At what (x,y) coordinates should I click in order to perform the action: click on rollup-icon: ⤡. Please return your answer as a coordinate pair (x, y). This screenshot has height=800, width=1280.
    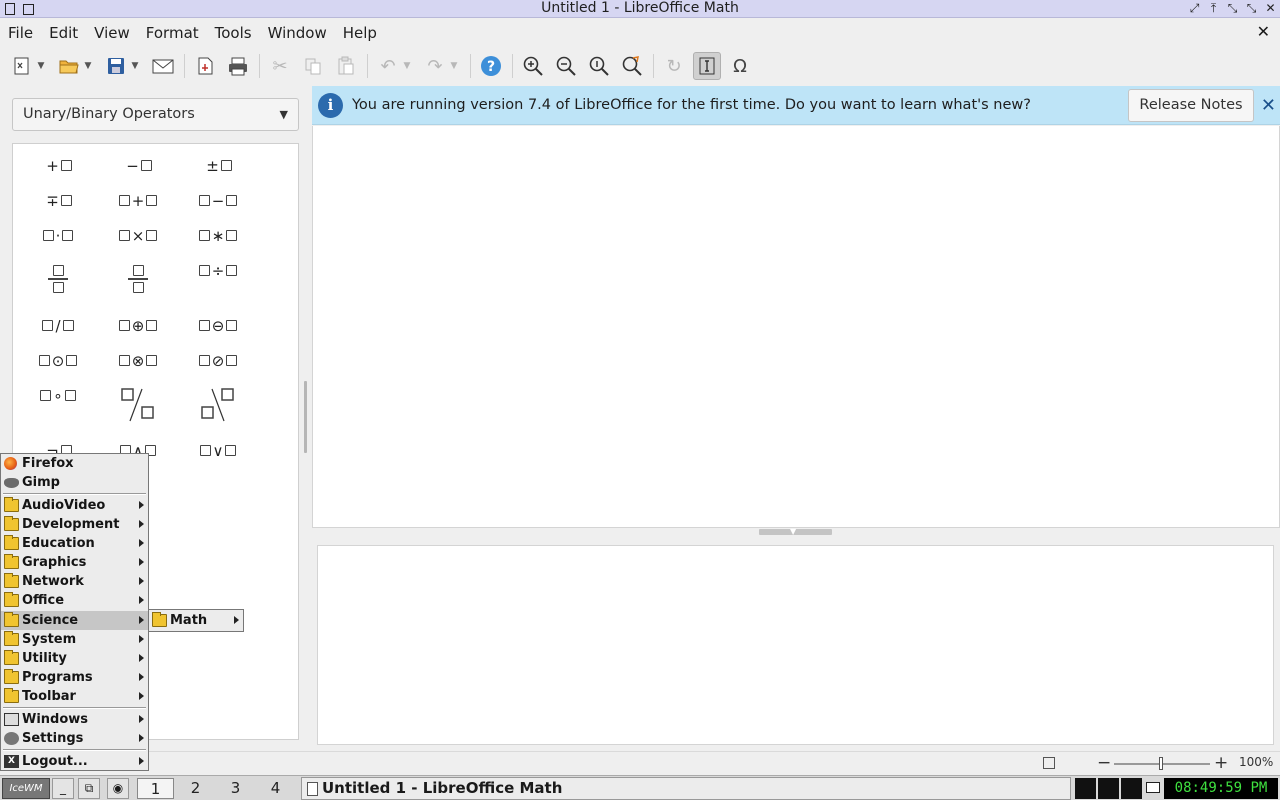
    Looking at the image, I should click on (1251, 8).